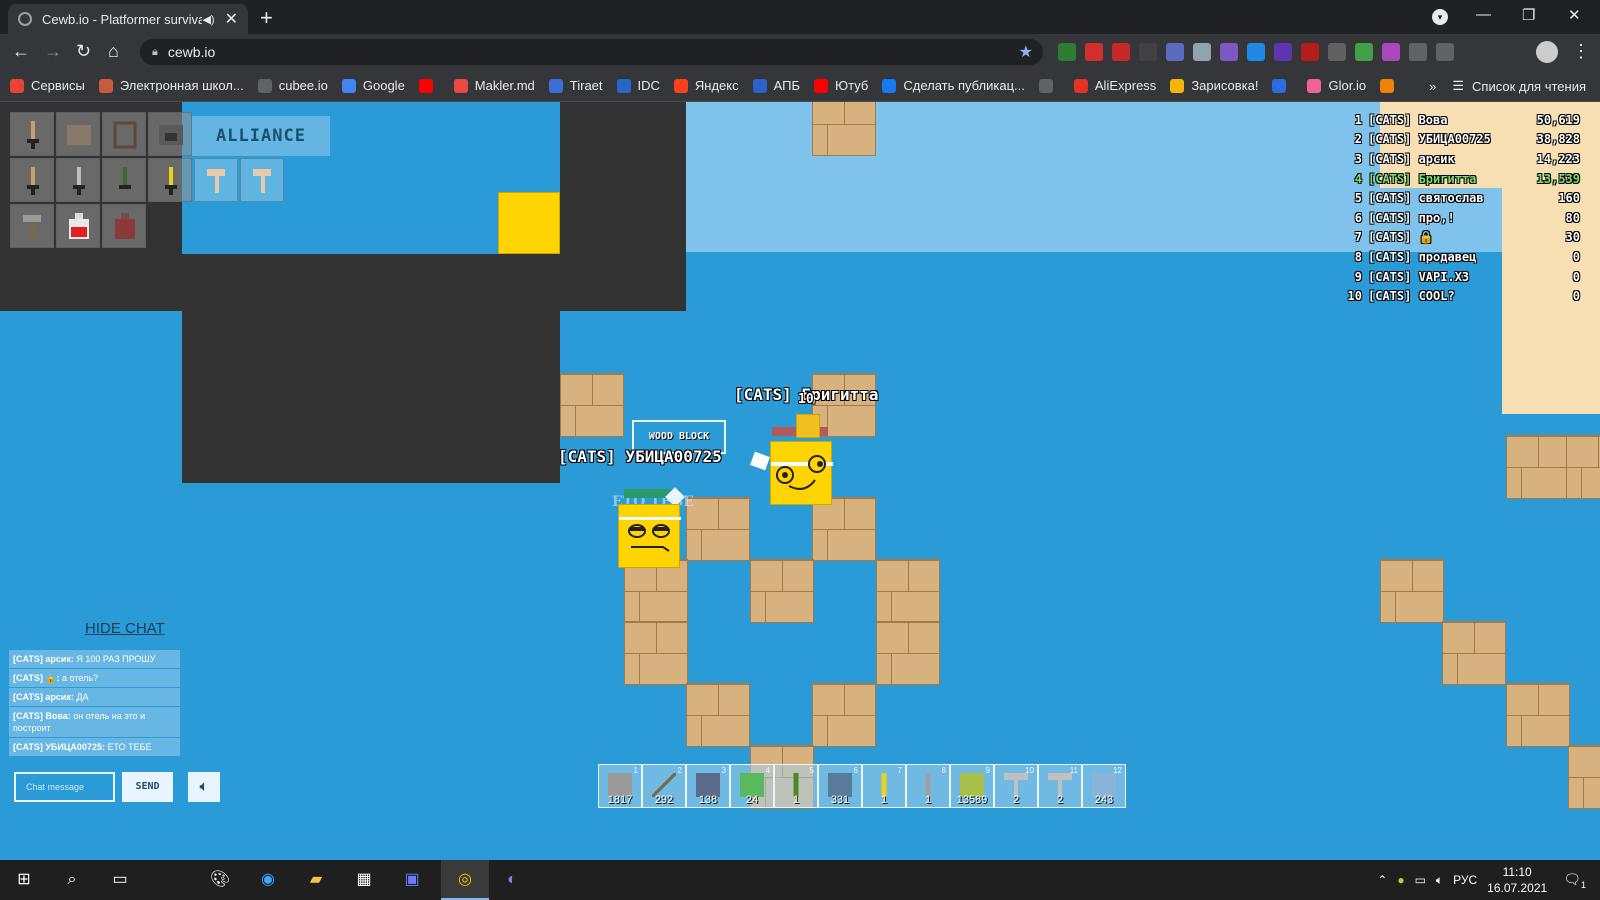 The height and width of the screenshot is (900, 1600). Describe the element at coordinates (292, 85) in the screenshot. I see `bookmark-item: cubee.io` at that location.